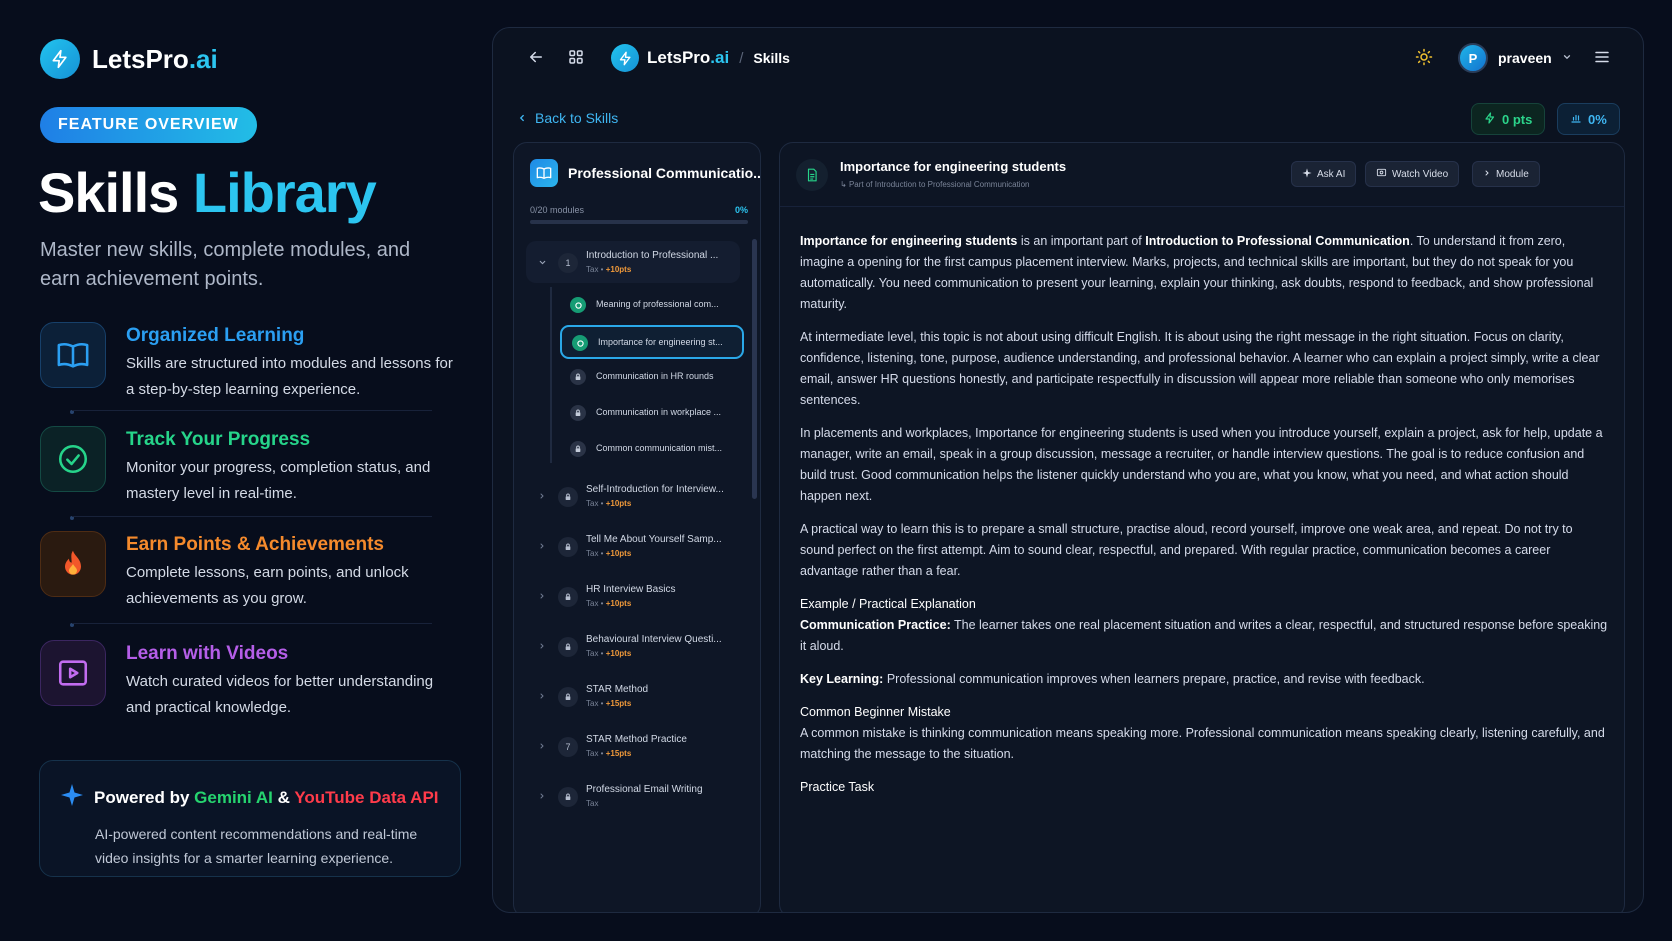  I want to click on feature-title: Organized Learning, so click(215, 335).